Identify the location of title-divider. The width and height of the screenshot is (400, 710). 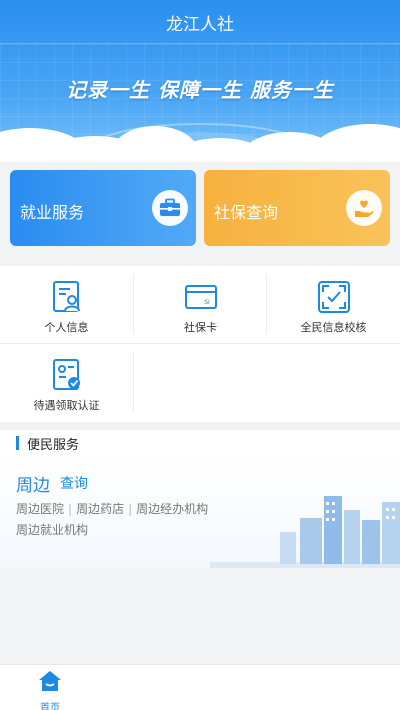
(200, 43).